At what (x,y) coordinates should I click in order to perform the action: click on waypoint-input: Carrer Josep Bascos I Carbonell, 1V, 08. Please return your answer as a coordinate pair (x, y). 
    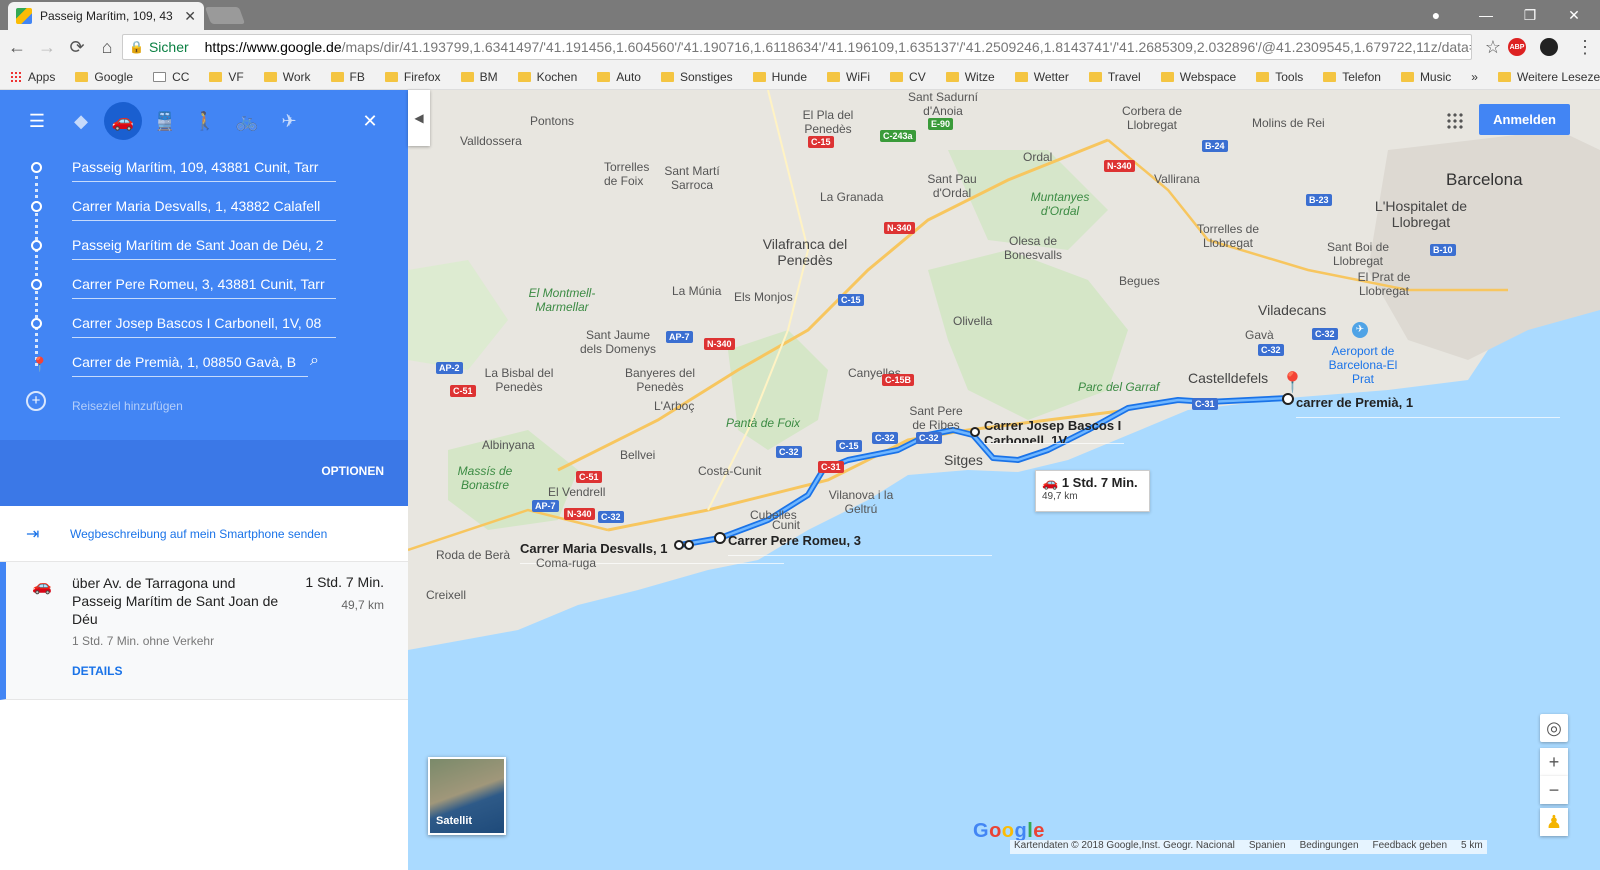
    Looking at the image, I should click on (204, 325).